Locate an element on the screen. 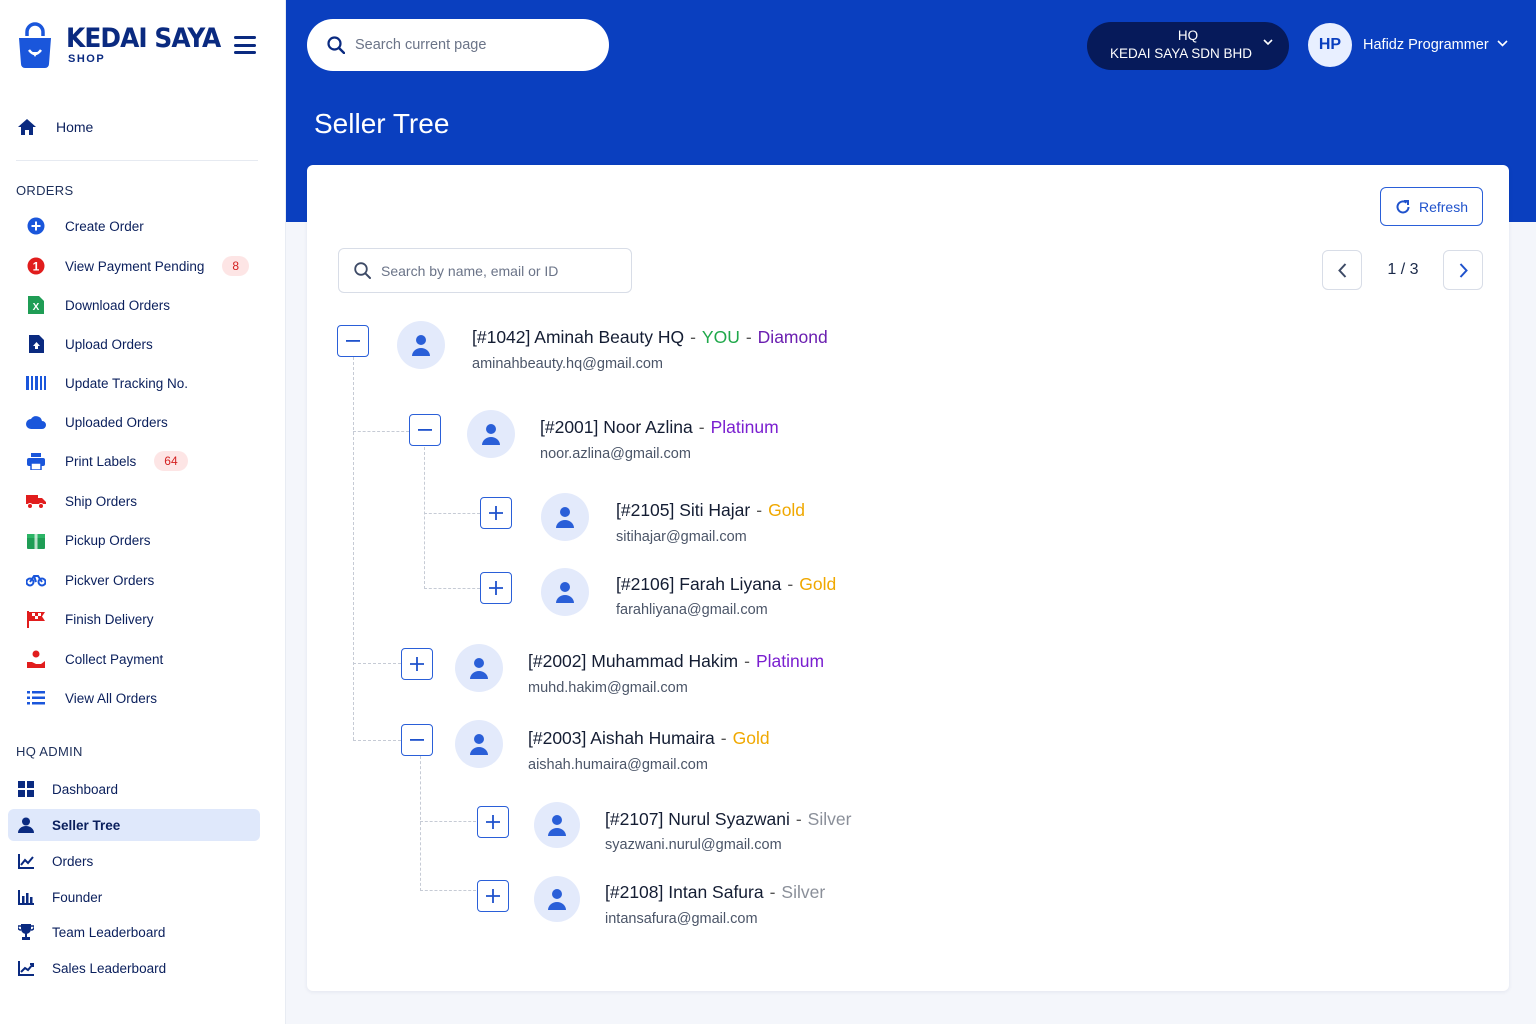 This screenshot has height=1024, width=1536. sidebar-item-view-payment-pending: 1 View Payment Pending 8 is located at coordinates (142, 266).